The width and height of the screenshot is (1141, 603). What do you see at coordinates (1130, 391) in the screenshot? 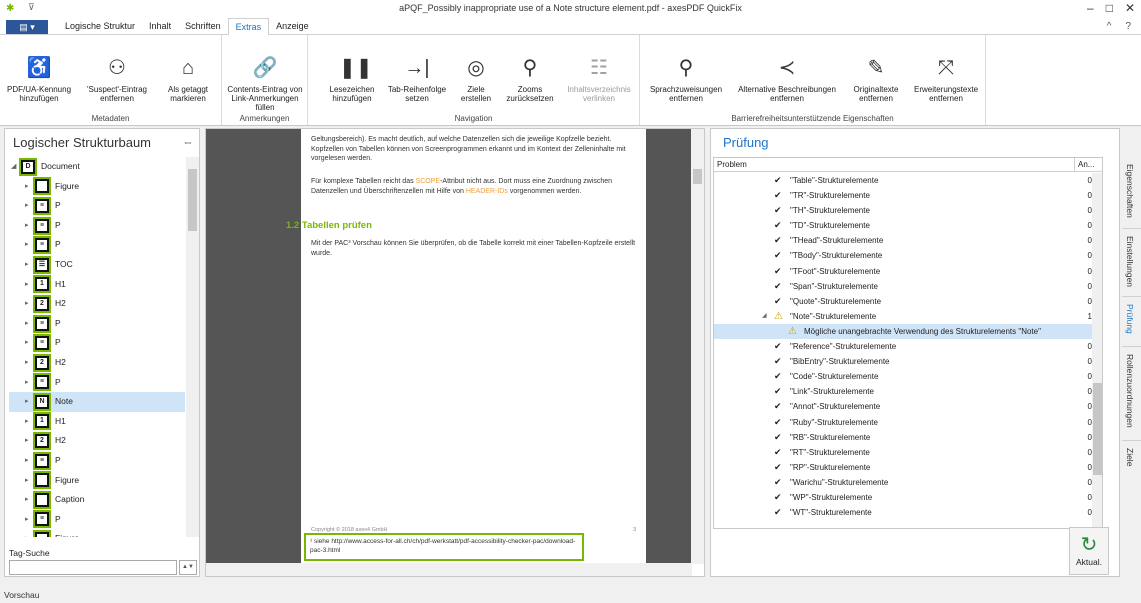
I see `side-tab-rollenzuordnungen: Rollenzuordnungen` at bounding box center [1130, 391].